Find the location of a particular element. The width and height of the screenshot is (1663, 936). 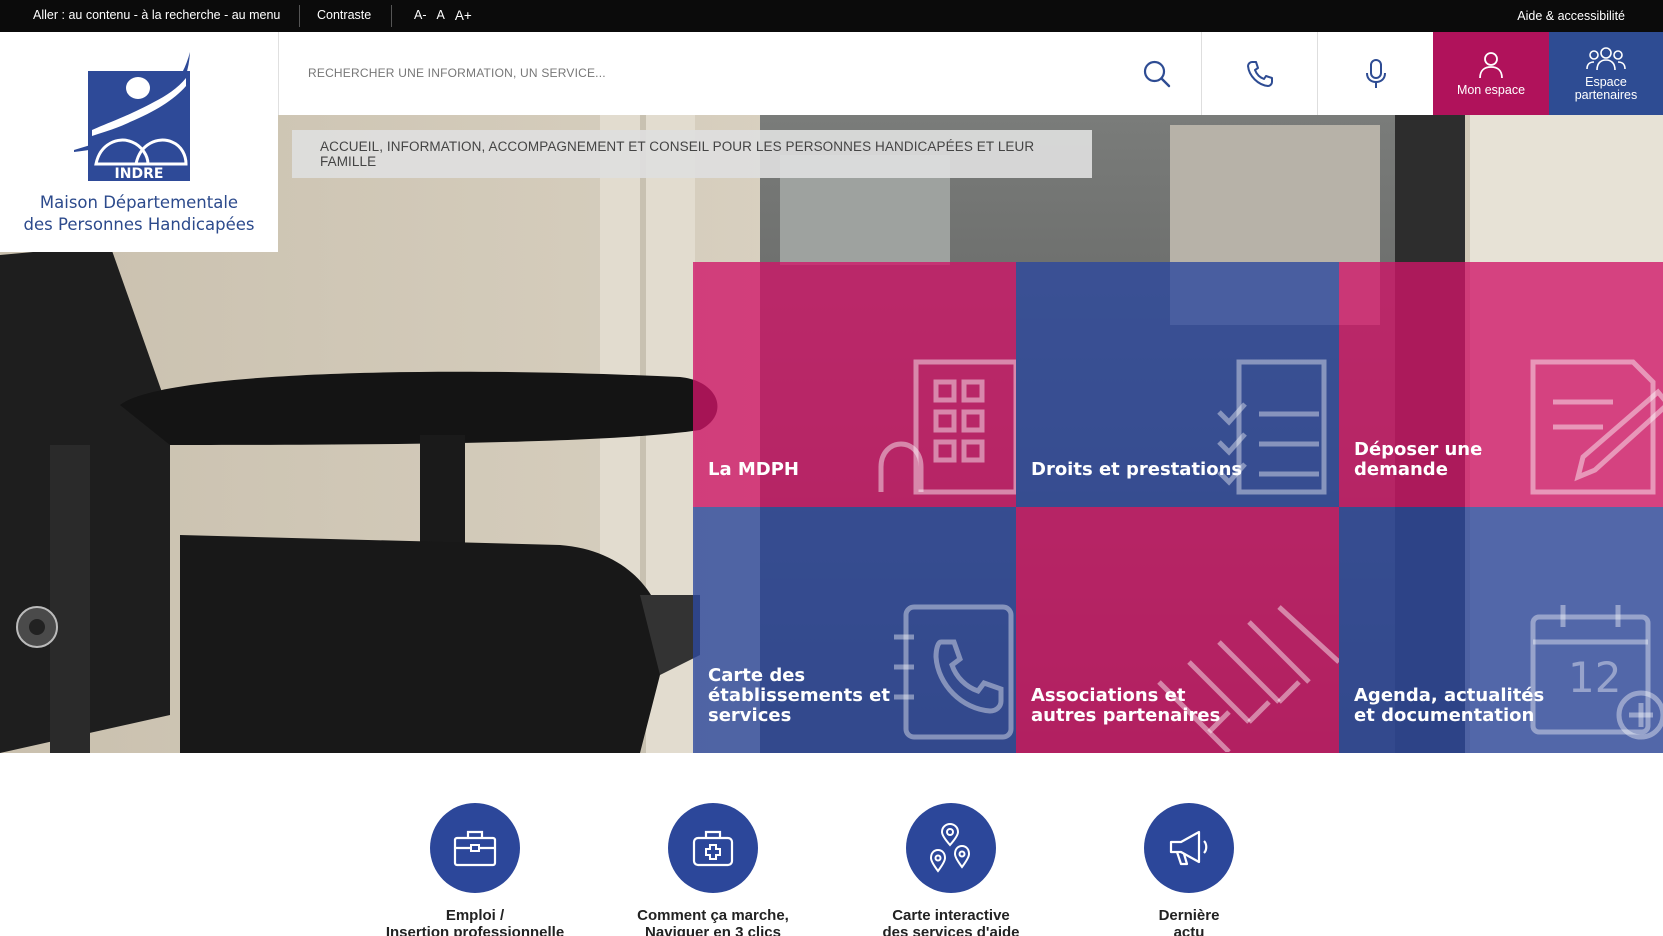

briefcase-icon is located at coordinates (475, 848).